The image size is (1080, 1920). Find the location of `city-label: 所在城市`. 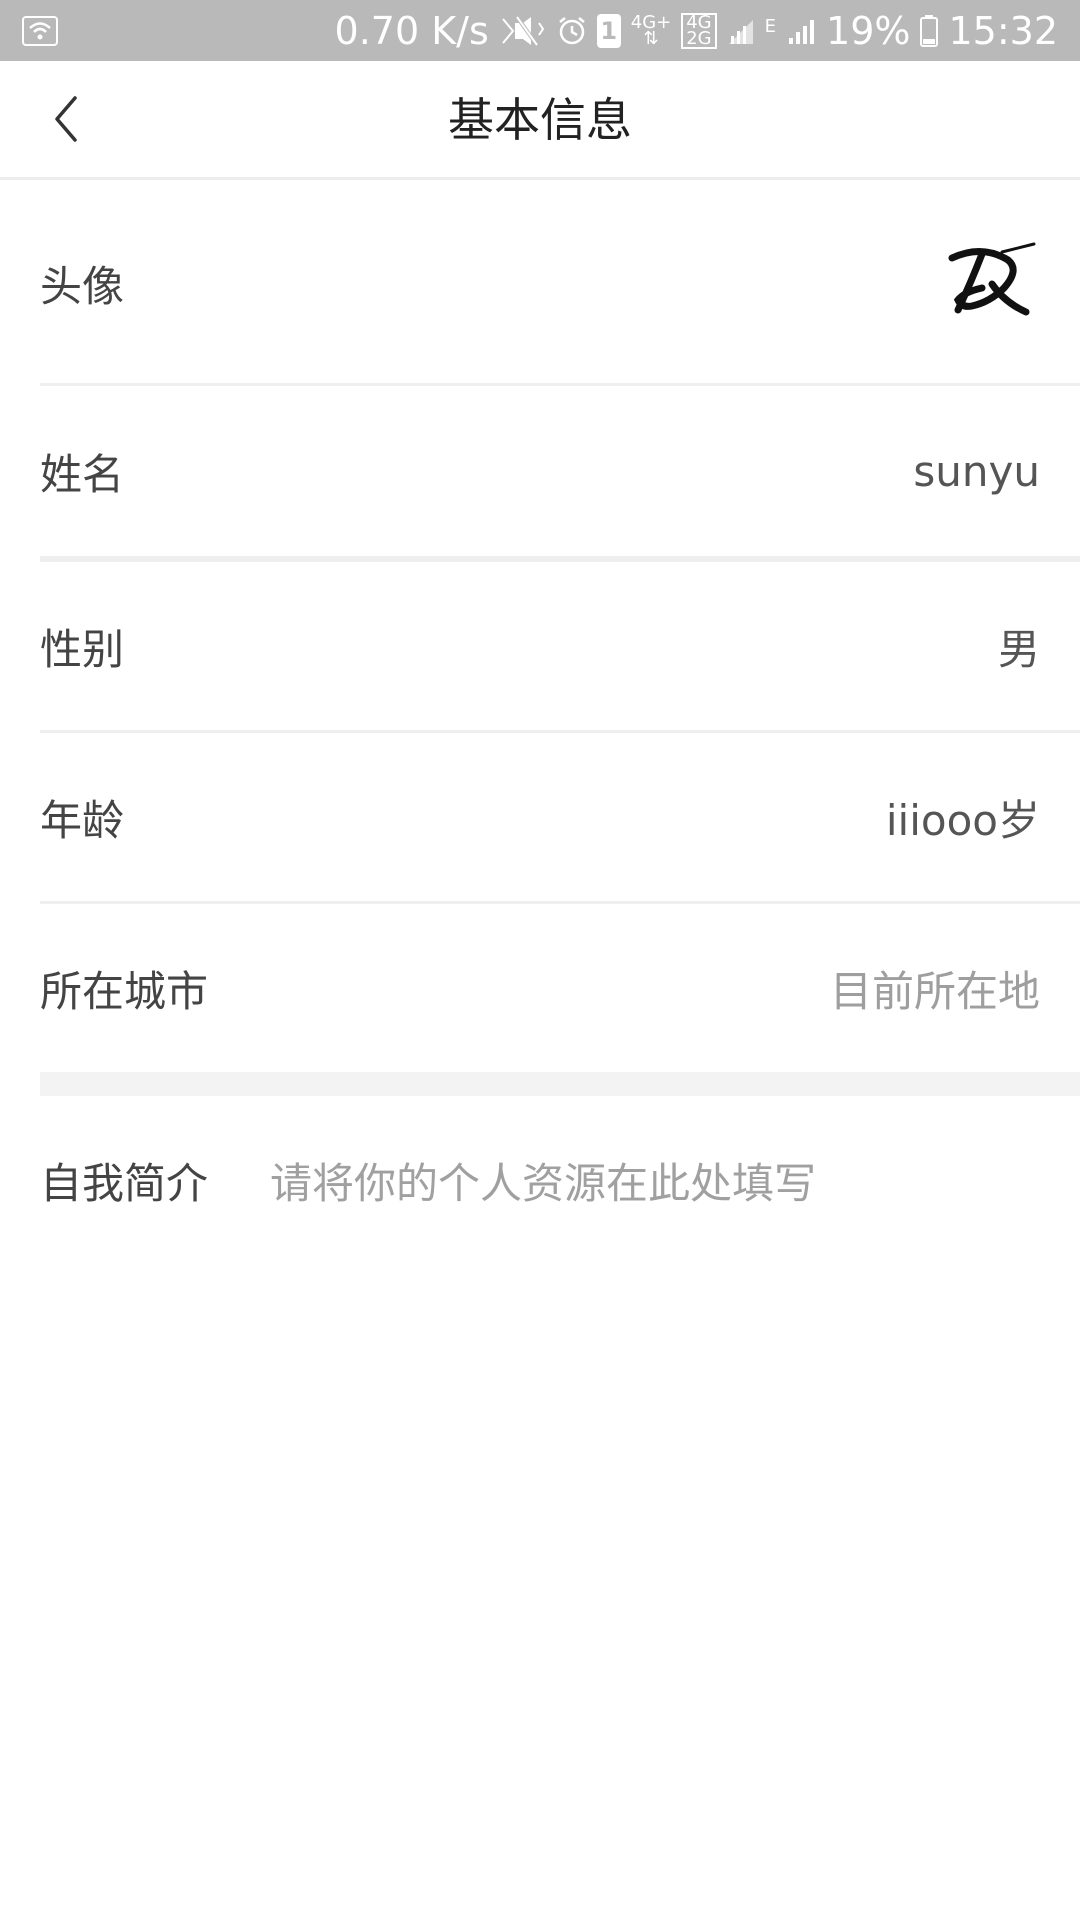

city-label: 所在城市 is located at coordinates (124, 991).